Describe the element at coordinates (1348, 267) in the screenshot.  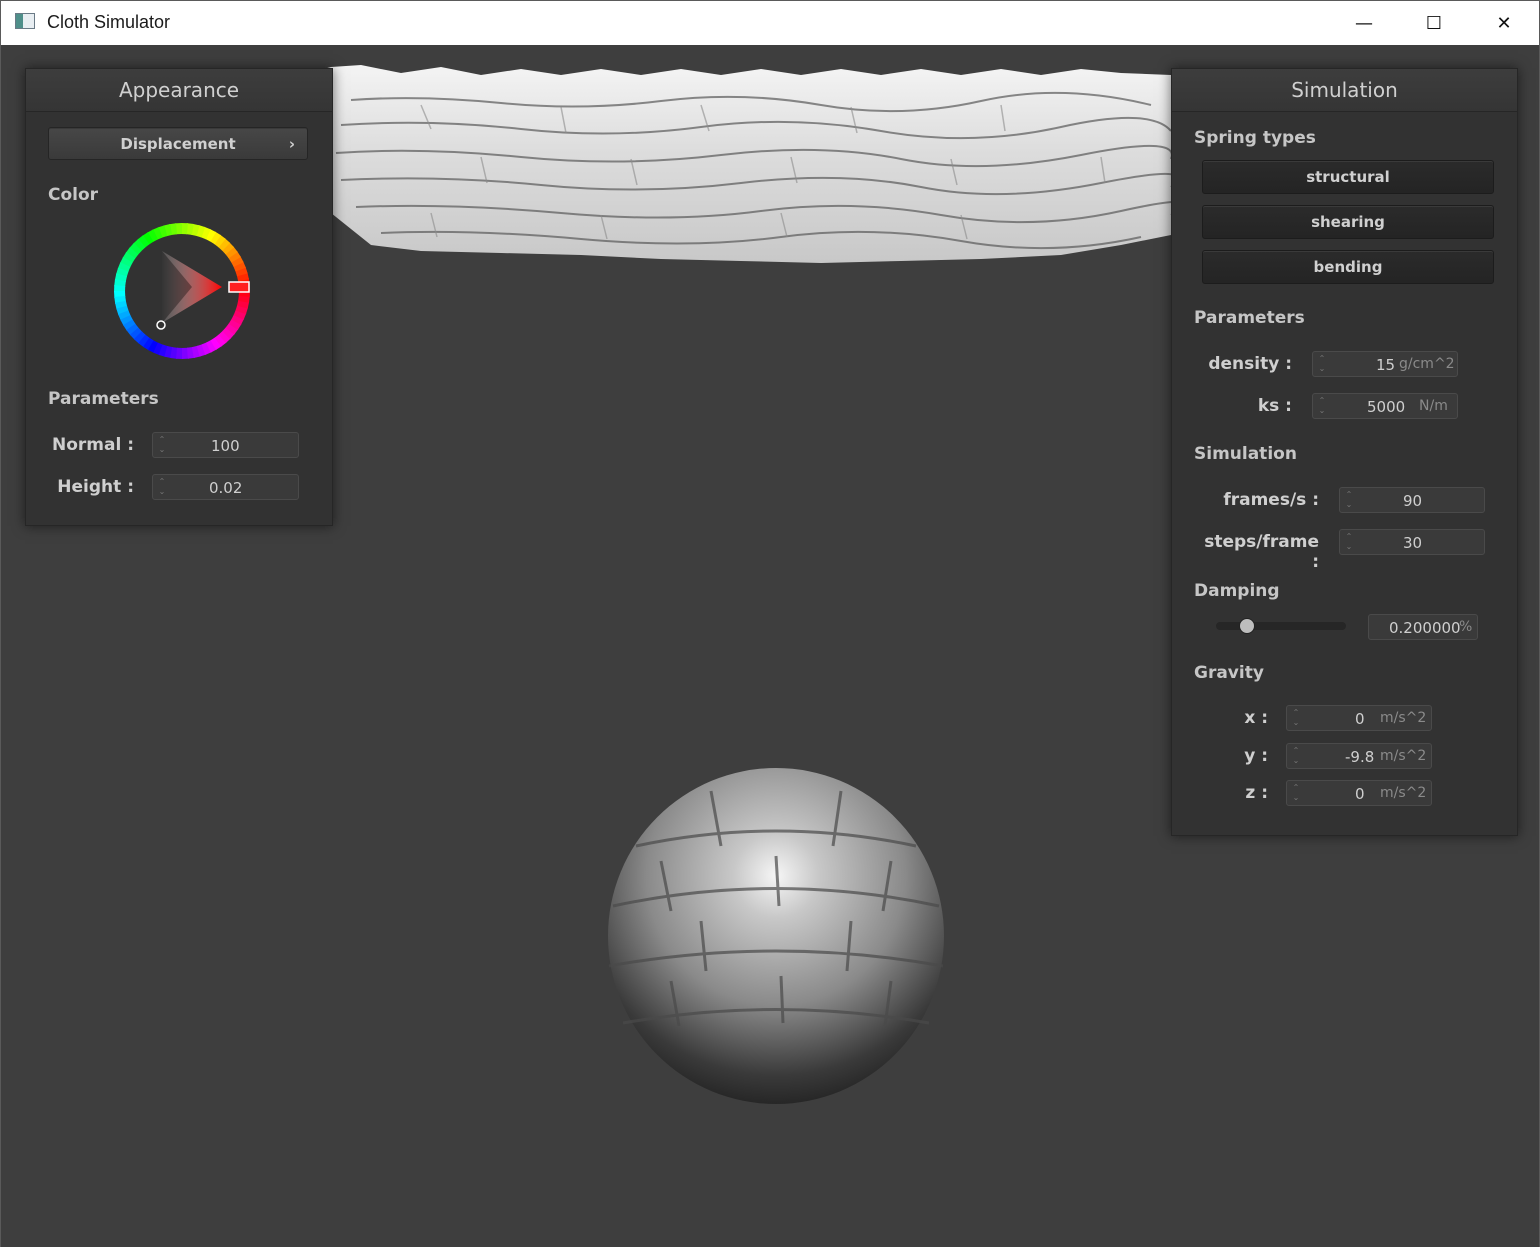
I see `bending-toggle-button: bending` at that location.